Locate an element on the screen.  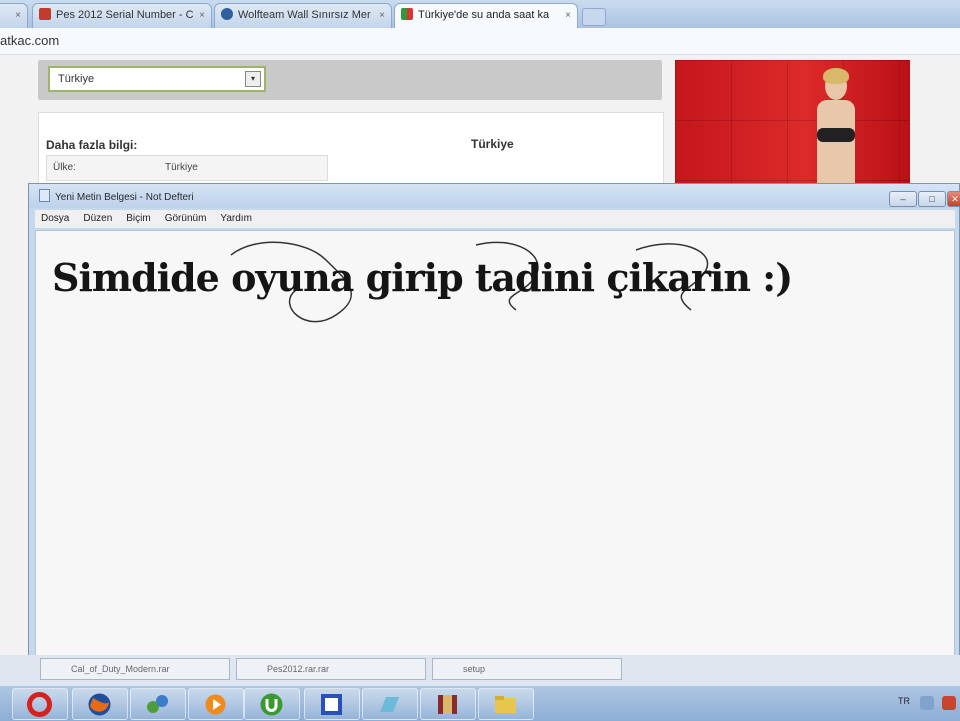
info-row-value: Türkiye is located at coordinates (181, 167).